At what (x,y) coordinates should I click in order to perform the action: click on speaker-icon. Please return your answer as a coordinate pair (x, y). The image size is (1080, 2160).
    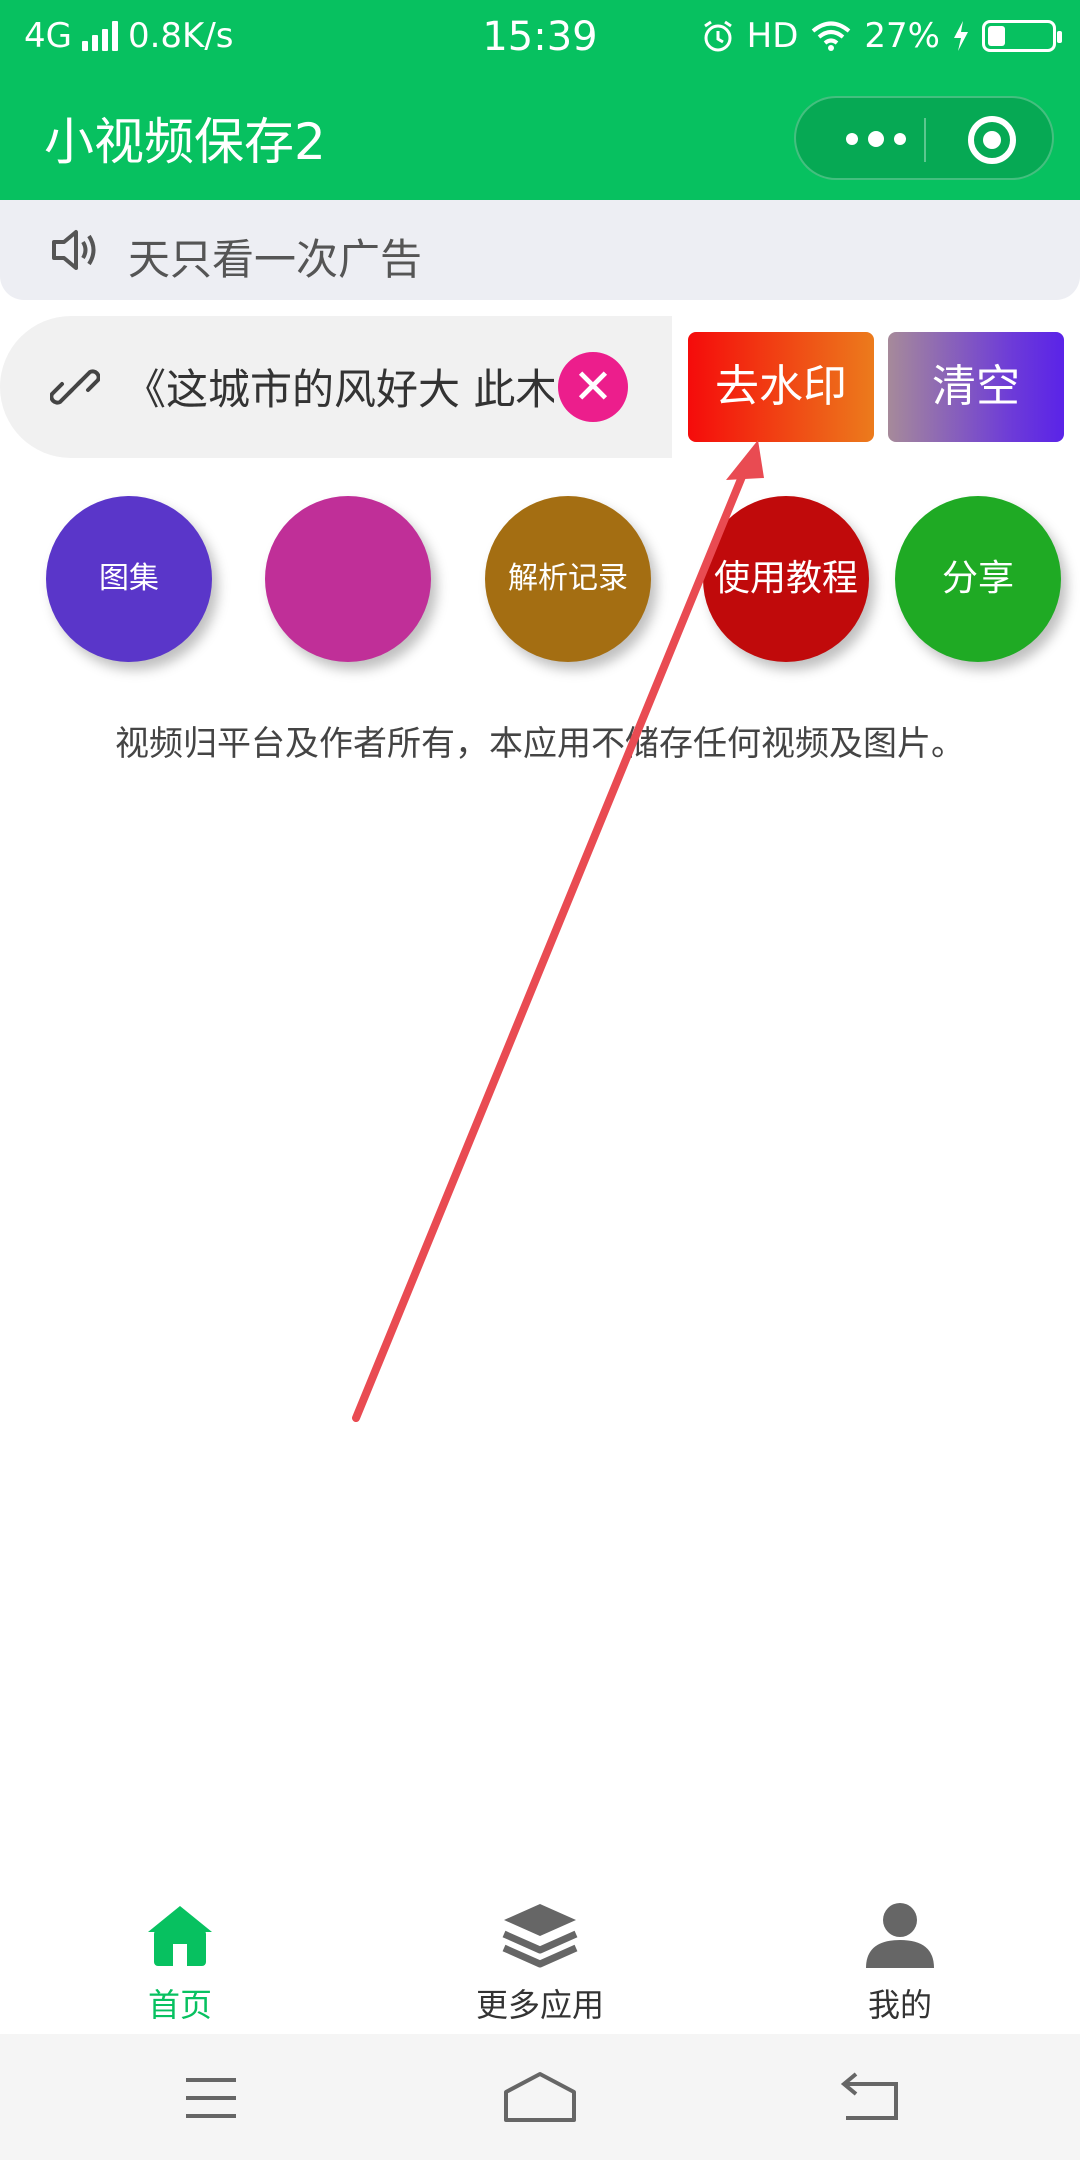
    Looking at the image, I should click on (74, 250).